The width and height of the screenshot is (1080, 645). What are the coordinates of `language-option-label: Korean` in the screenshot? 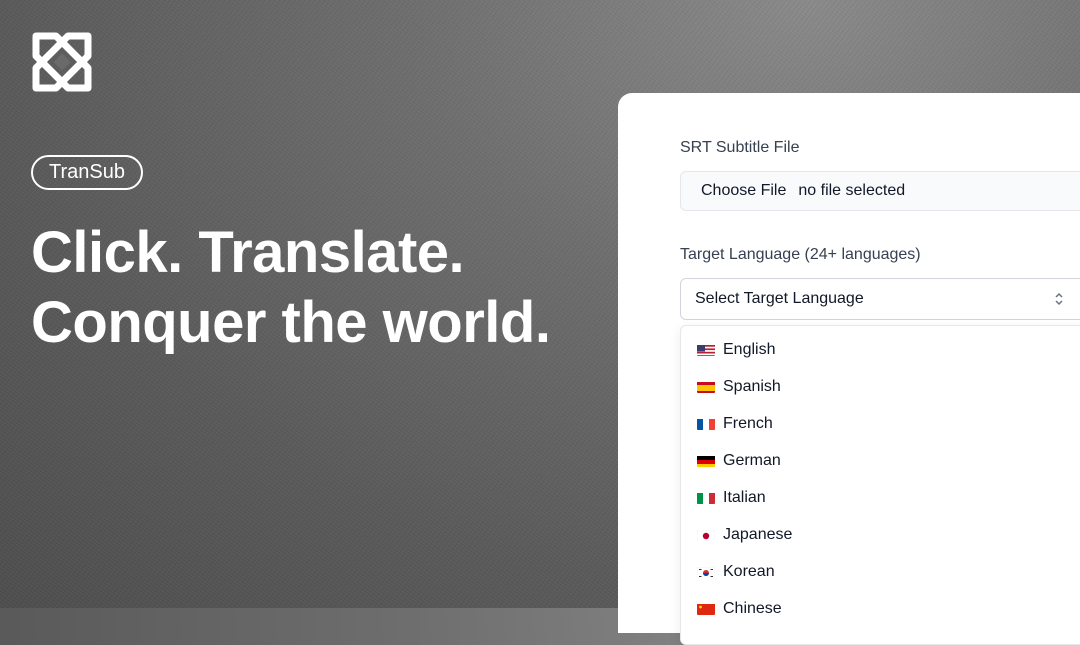 It's located at (749, 571).